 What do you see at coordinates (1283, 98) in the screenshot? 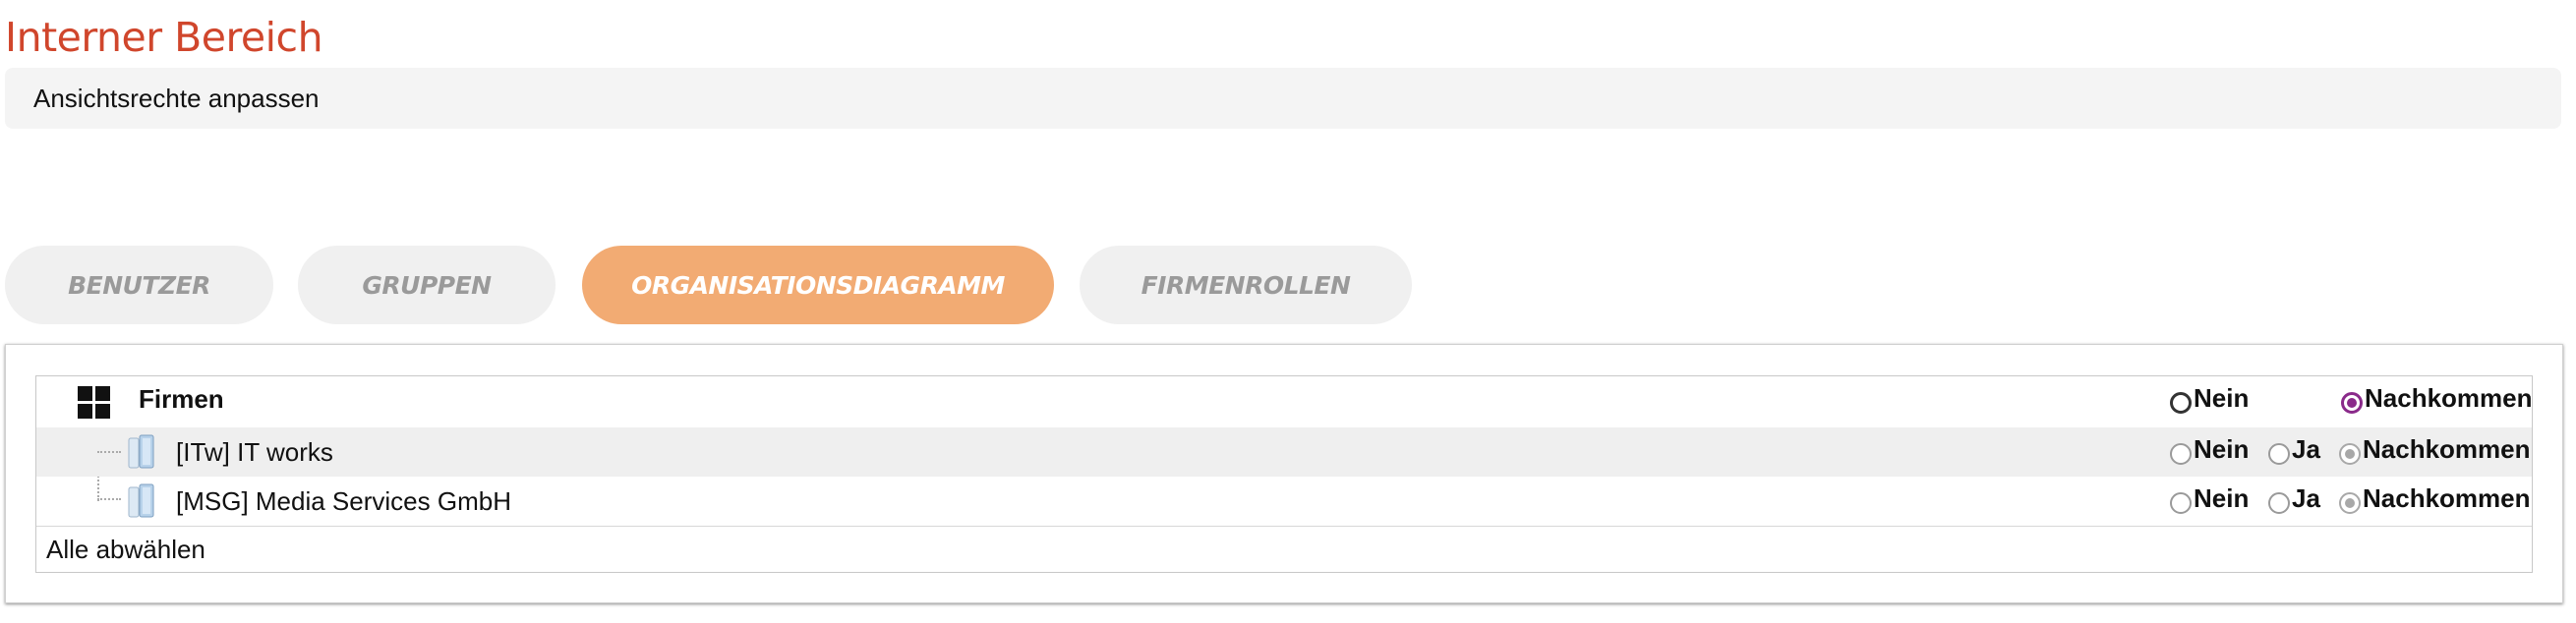
I see `subtitle-bar: Ansichtsrechte anpassen` at bounding box center [1283, 98].